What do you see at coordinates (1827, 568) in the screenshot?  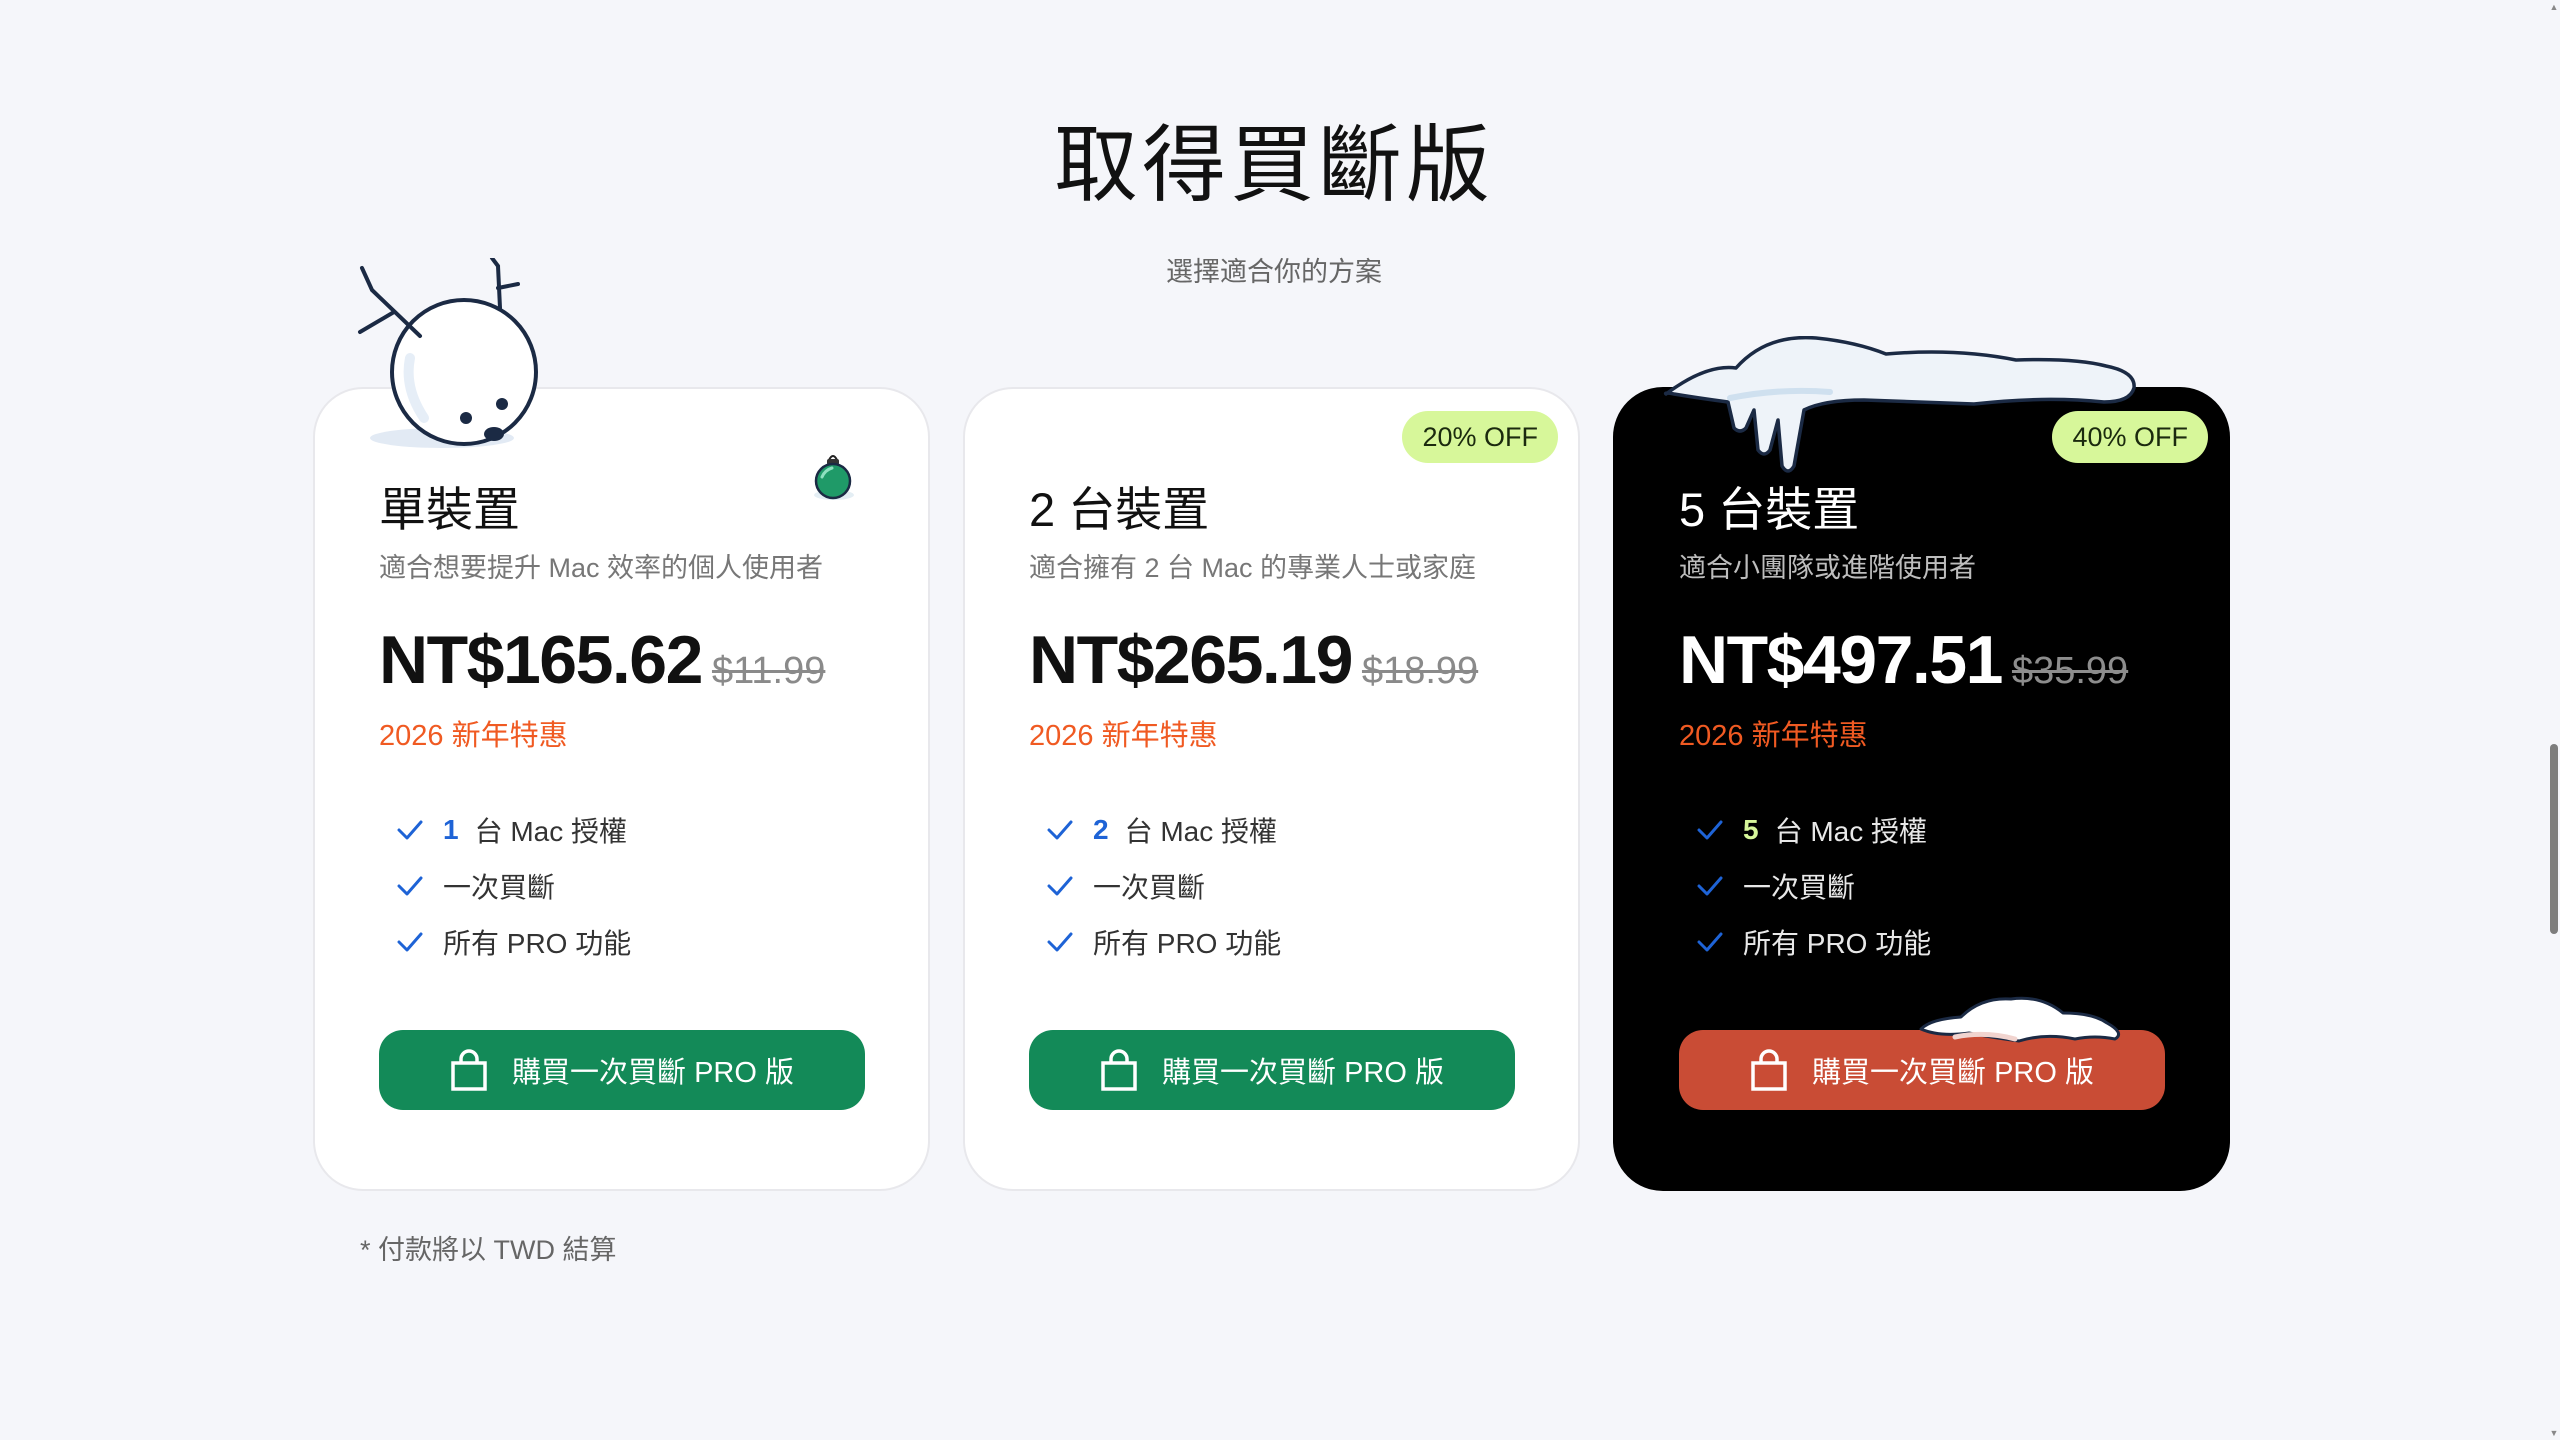 I see `plan-description: 適合小團隊或進階使用者` at bounding box center [1827, 568].